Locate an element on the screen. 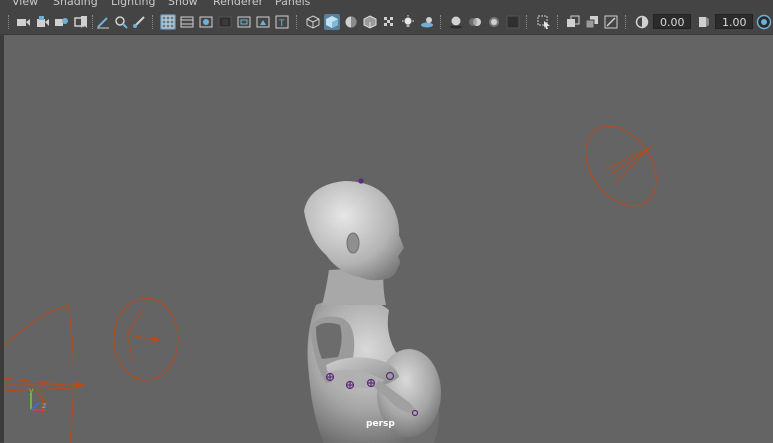 This screenshot has width=773, height=443. spot-light-left is located at coordinates (45, 373).